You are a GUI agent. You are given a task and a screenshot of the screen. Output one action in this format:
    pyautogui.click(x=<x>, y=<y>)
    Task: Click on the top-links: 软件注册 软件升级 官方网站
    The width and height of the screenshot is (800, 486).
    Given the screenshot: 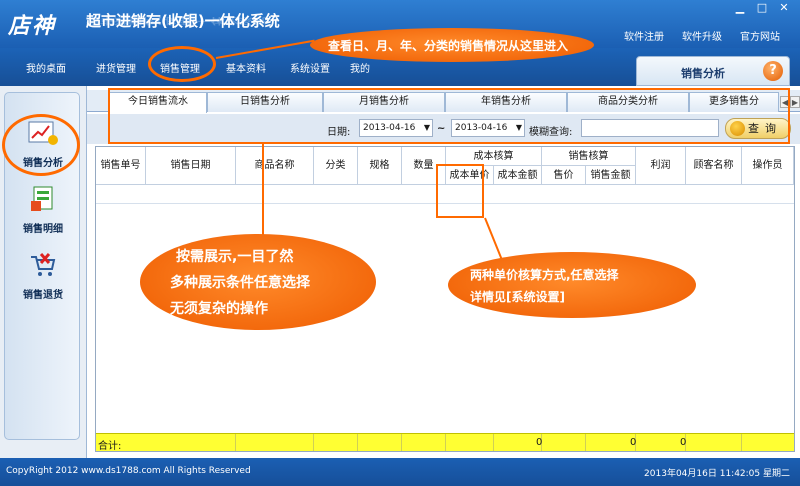 What is the action you would take?
    pyautogui.click(x=702, y=35)
    